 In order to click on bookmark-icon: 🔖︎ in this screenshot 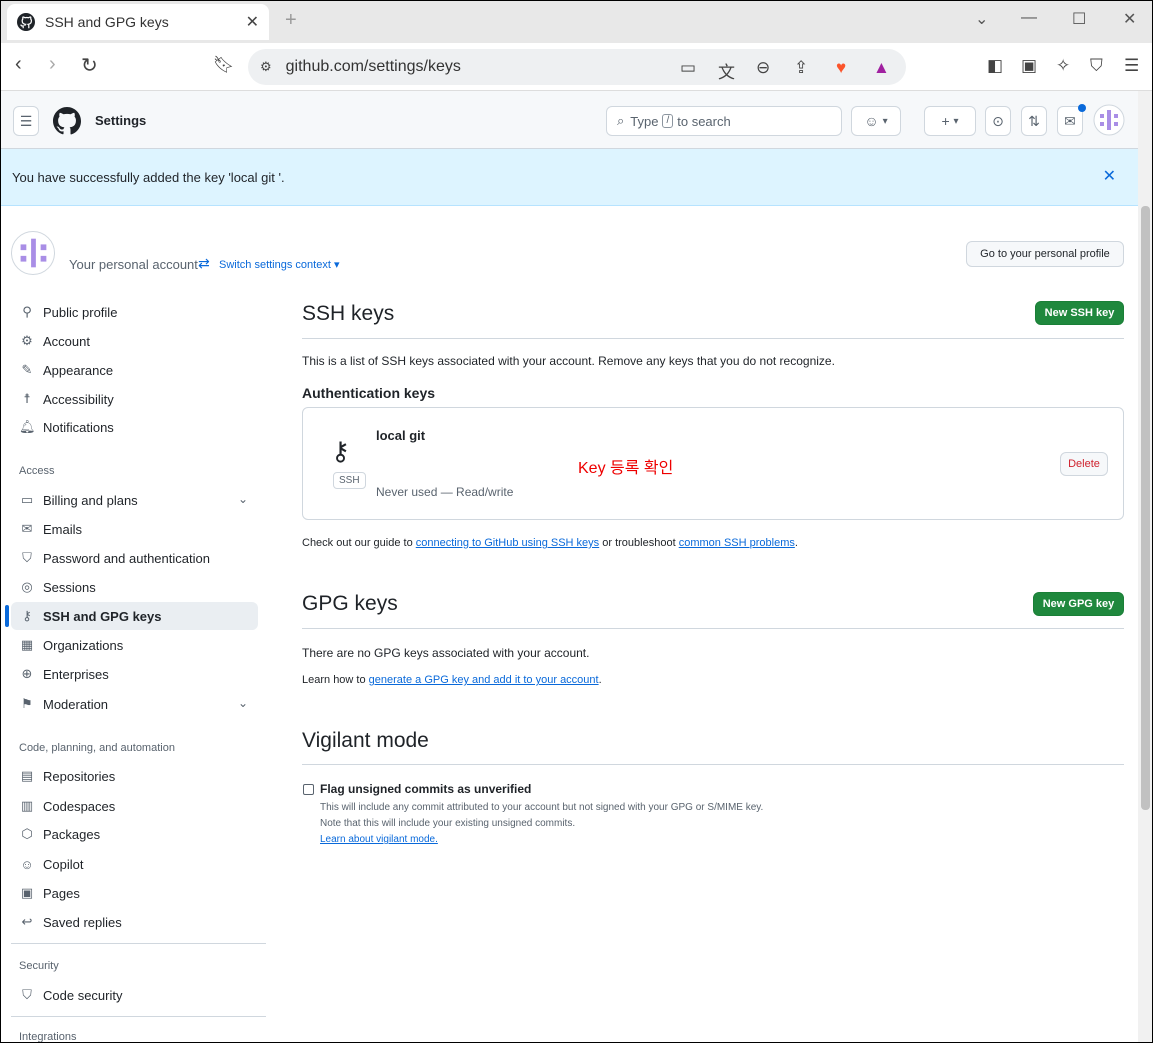, I will do `click(224, 65)`.